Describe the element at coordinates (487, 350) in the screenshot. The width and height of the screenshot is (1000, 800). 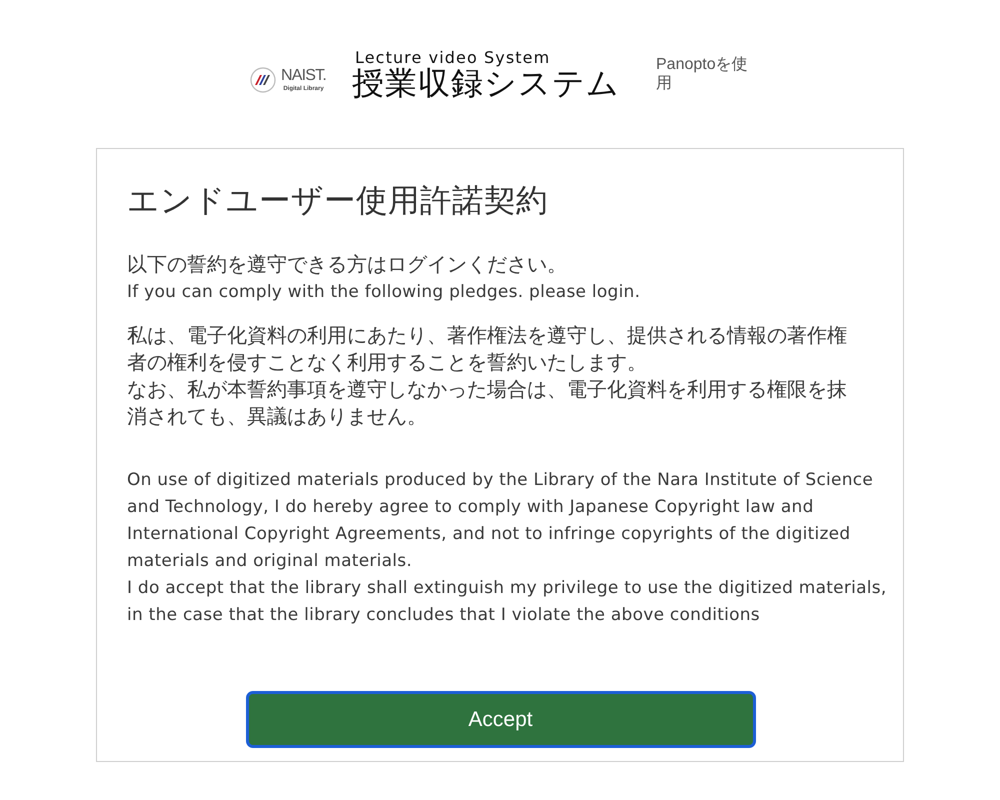
I see `pledge-paragraph: 私は、電子化資料の利用にあたり、著作権法を遵守し、提供される情報の著作権者の権利を侵すことなく利用することを誓約いたします。` at that location.